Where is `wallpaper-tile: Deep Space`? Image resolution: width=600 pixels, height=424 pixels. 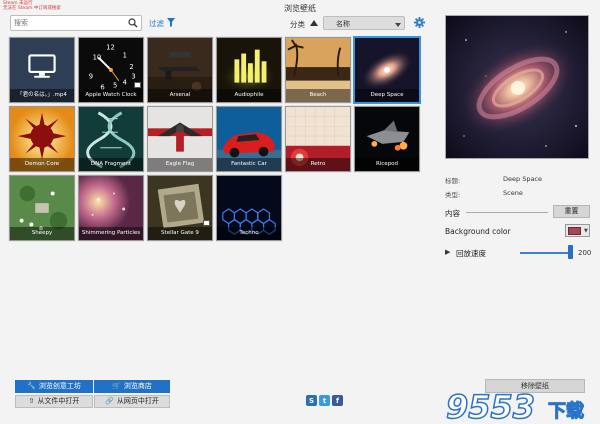
wallpaper-tile: Deep Space is located at coordinates (387, 70).